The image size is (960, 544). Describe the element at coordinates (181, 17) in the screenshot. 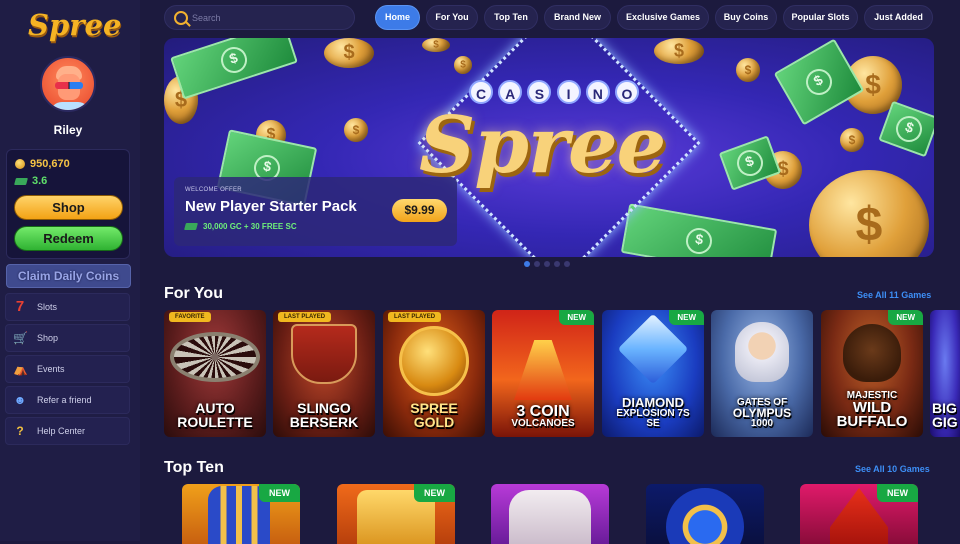

I see `search-icon` at that location.